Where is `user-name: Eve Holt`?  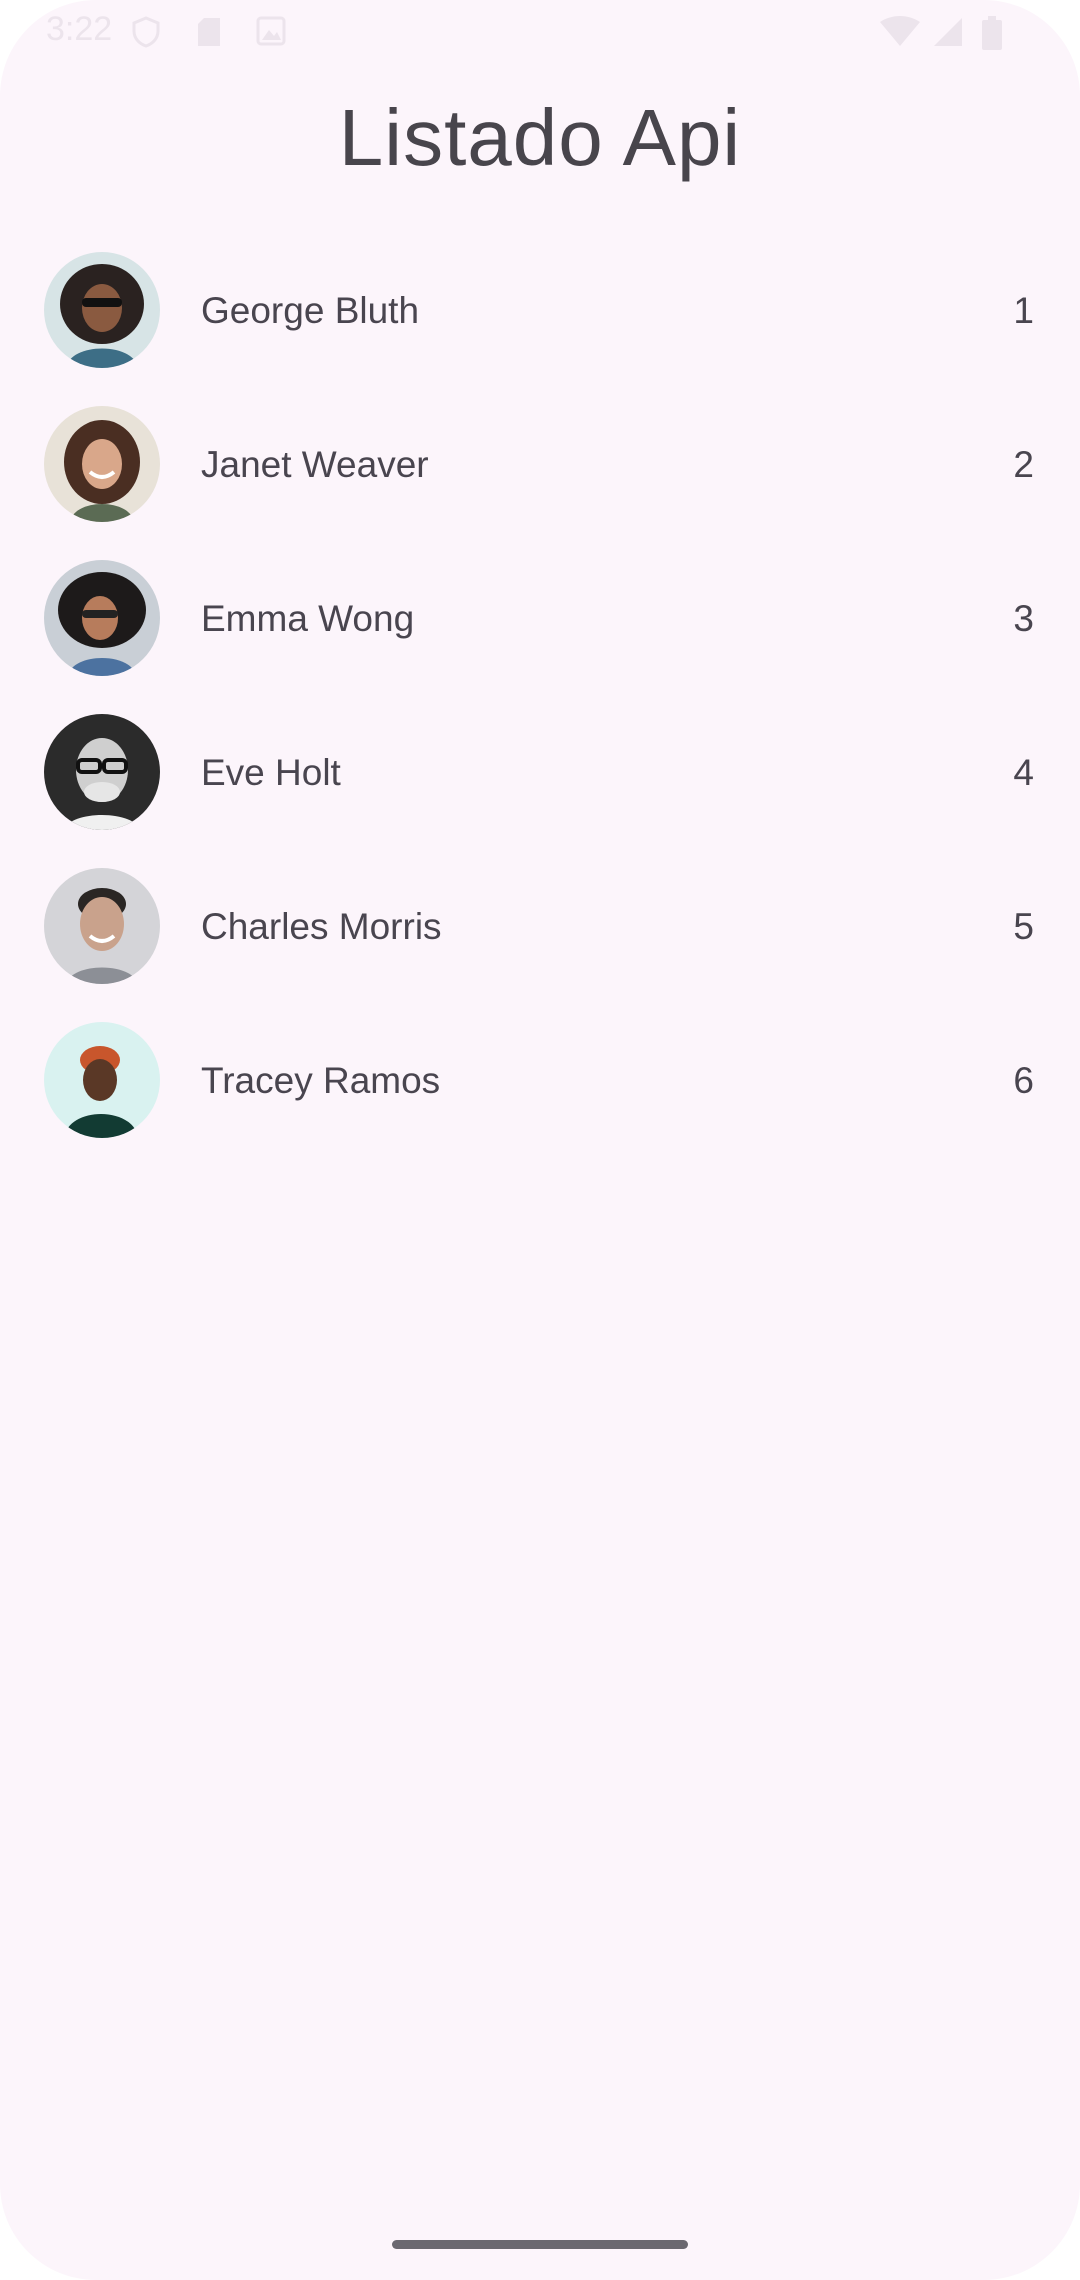
user-name: Eve Holt is located at coordinates (271, 772).